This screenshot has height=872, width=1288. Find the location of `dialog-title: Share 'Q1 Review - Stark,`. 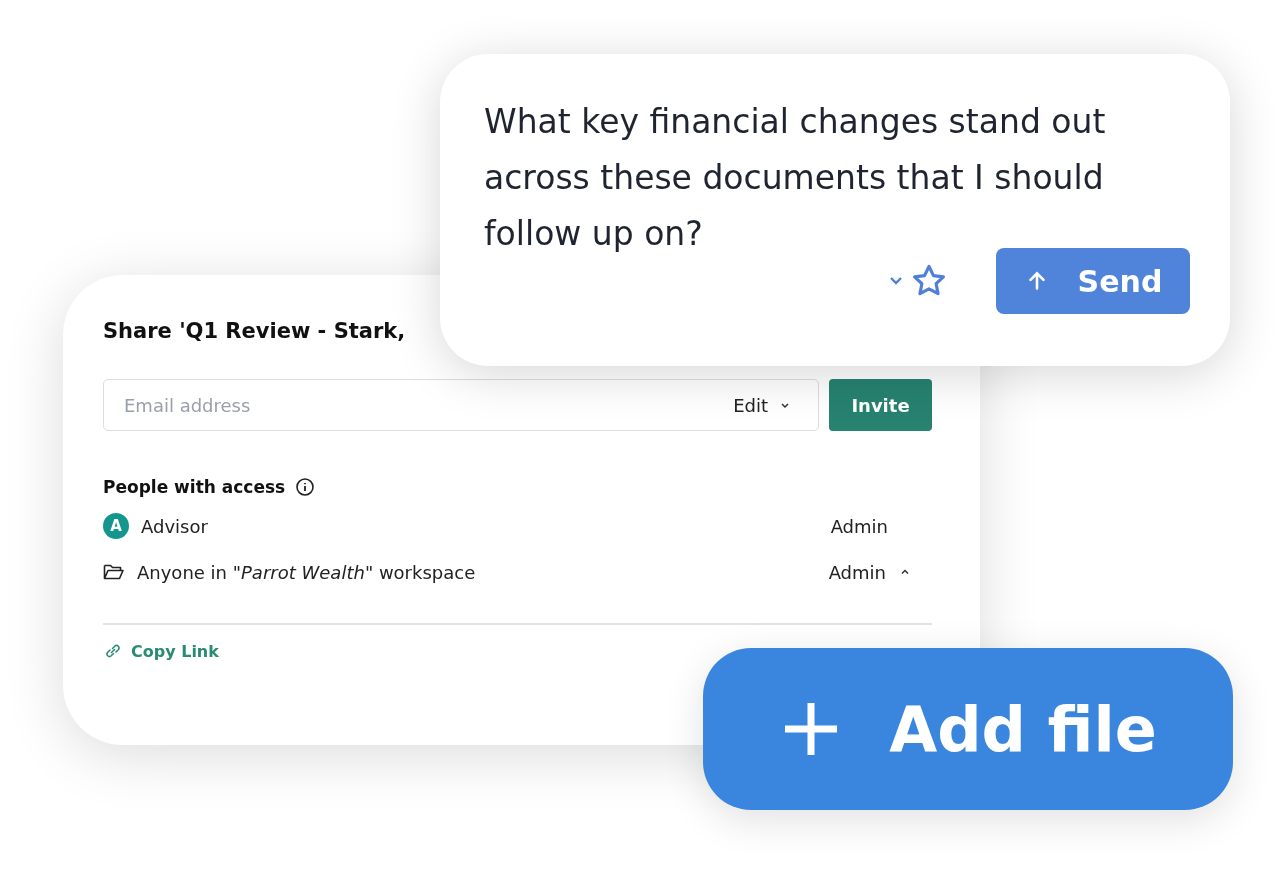

dialog-title: Share 'Q1 Review - Stark, is located at coordinates (255, 332).